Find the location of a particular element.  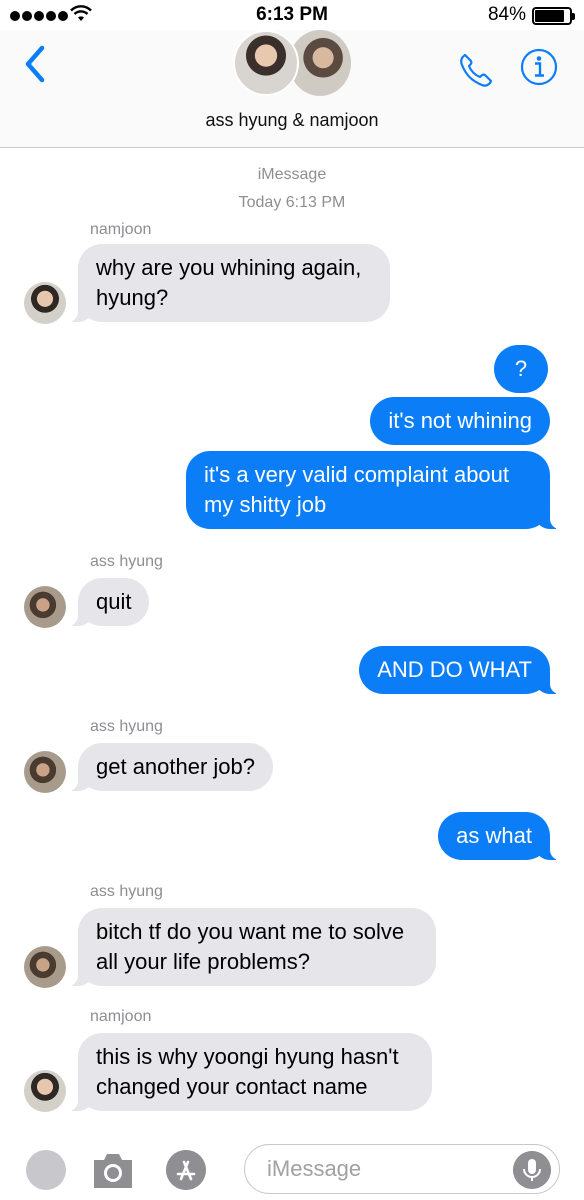

battery-icon is located at coordinates (553, 16).